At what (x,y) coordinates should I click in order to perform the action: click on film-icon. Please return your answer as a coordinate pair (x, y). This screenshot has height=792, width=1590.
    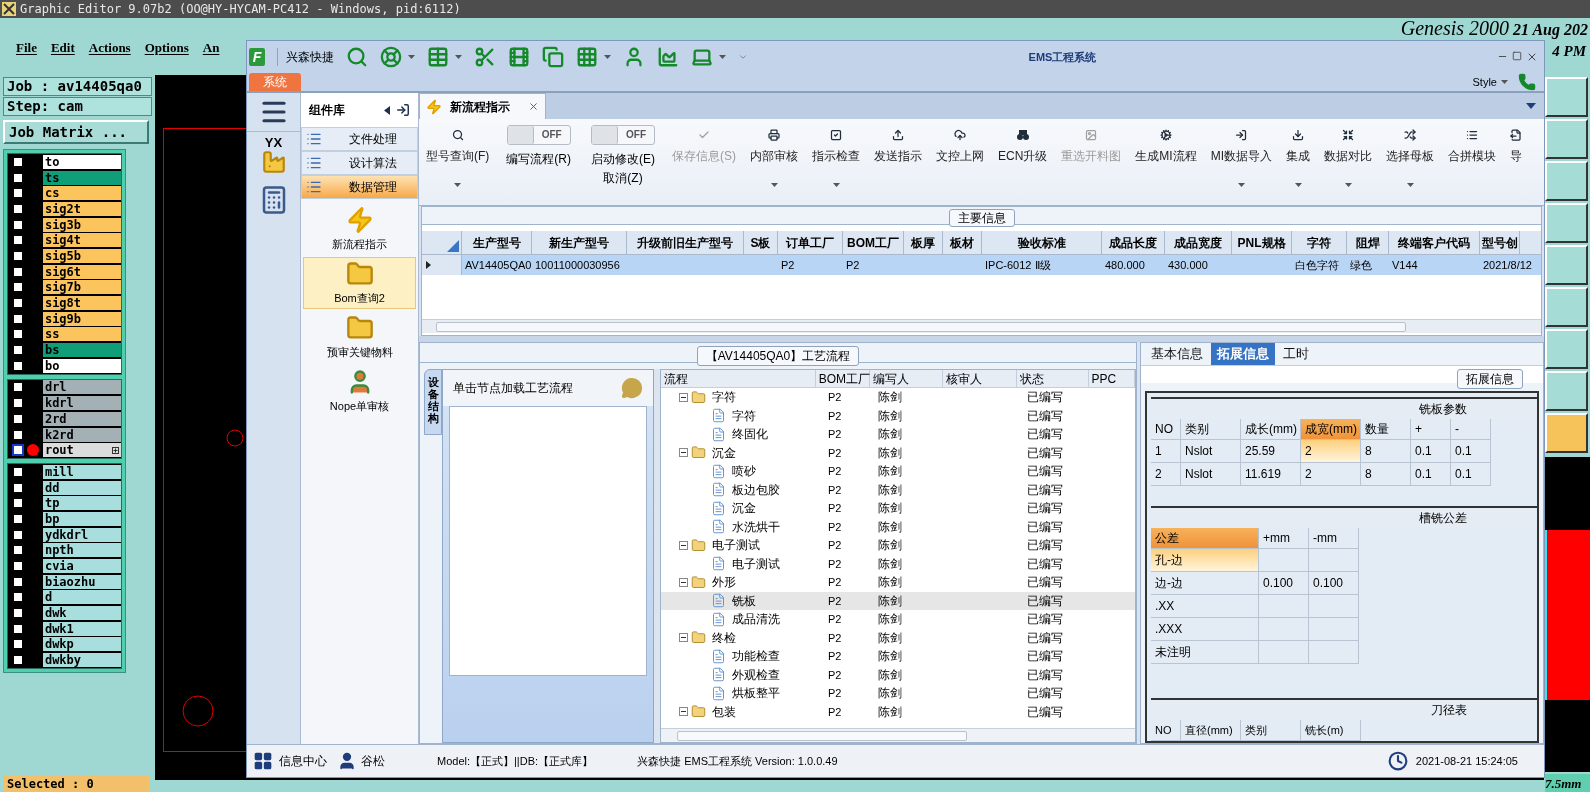
    Looking at the image, I should click on (519, 57).